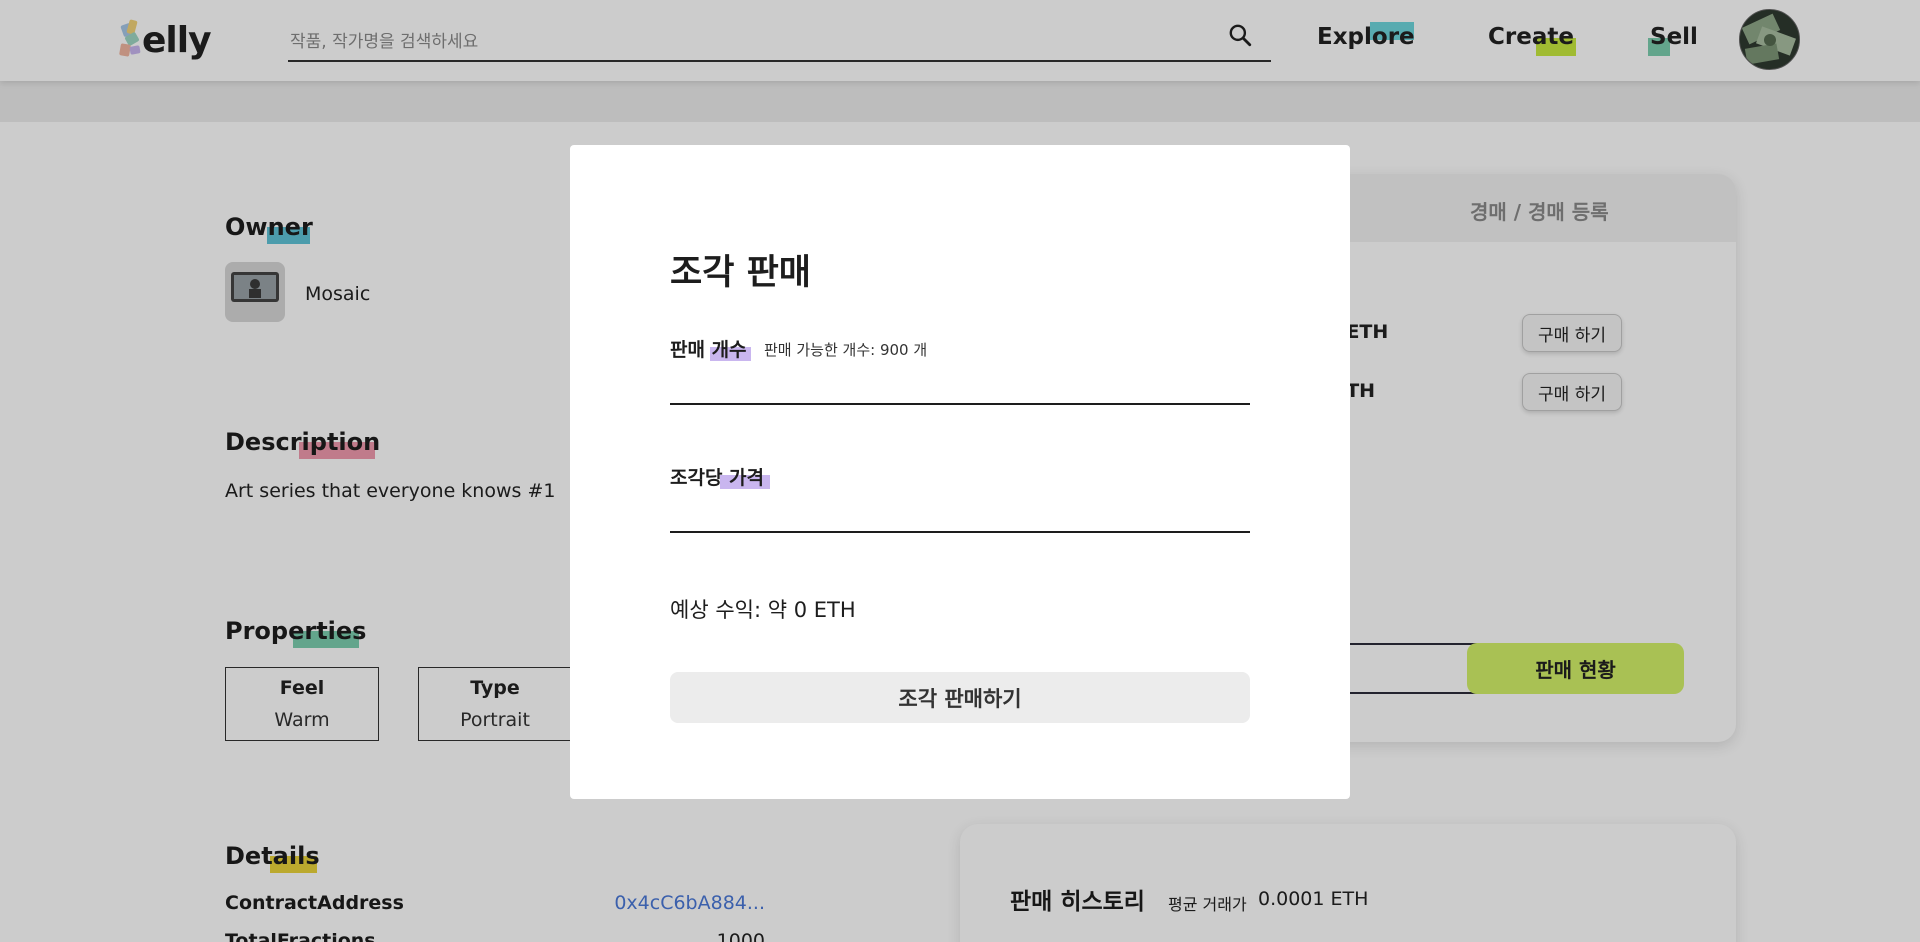 This screenshot has width=1920, height=942. What do you see at coordinates (846, 350) in the screenshot?
I see `available-quantity: 판매 가능한 개수: 900 개` at bounding box center [846, 350].